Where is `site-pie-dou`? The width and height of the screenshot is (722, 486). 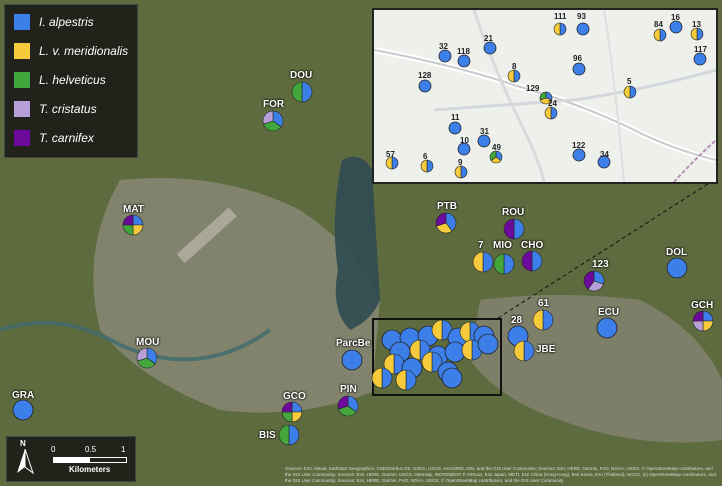
site-pie-dou is located at coordinates (302, 92).